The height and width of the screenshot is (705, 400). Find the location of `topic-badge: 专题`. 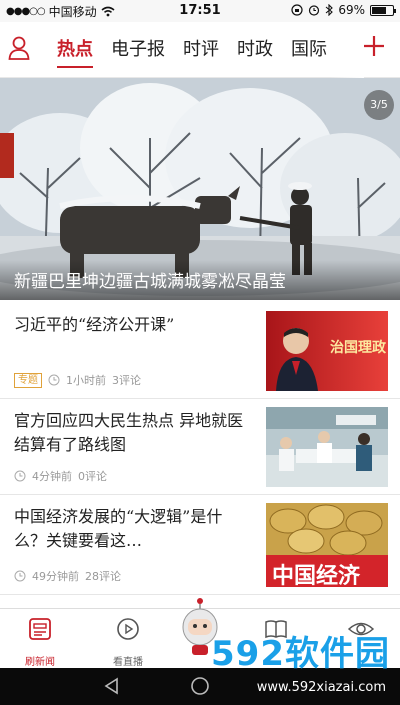

topic-badge: 专题 is located at coordinates (28, 380).